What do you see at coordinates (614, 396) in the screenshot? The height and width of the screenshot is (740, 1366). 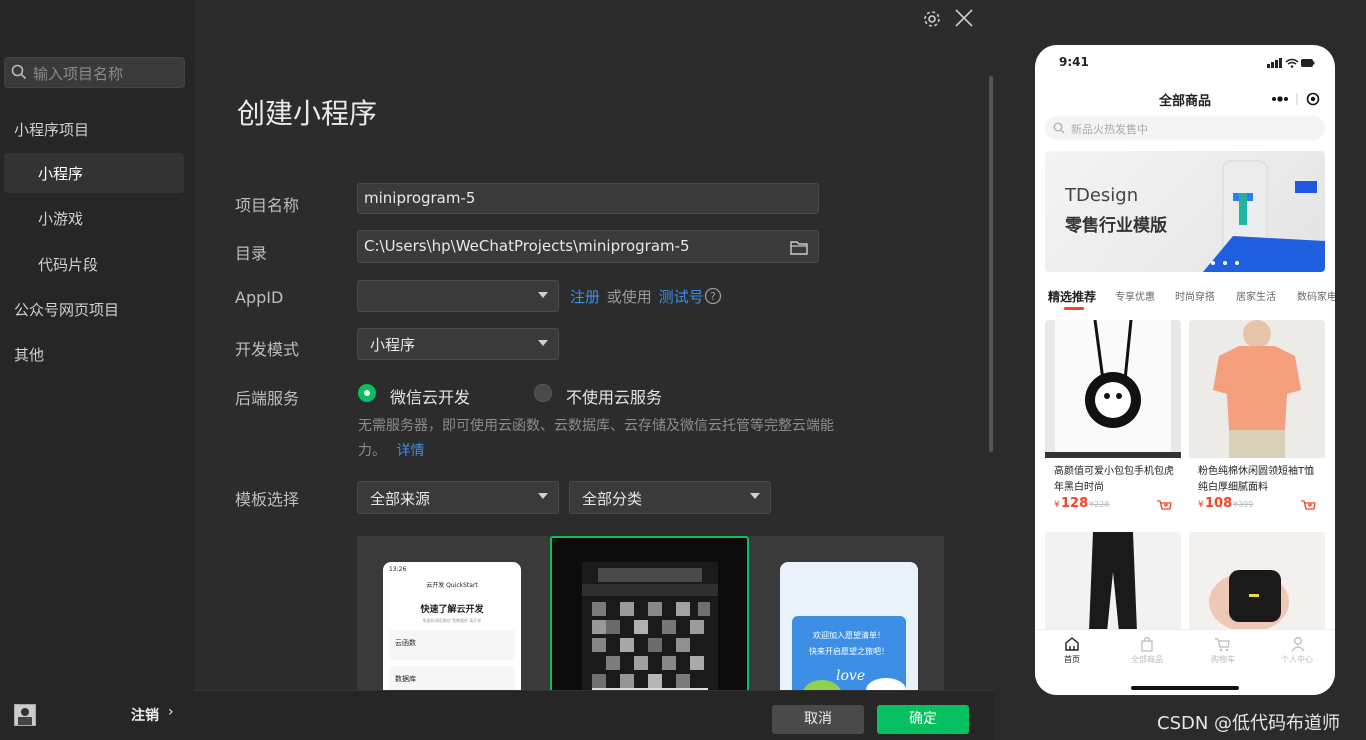 I see `radio-no-cloud-label: 不使用云服务` at bounding box center [614, 396].